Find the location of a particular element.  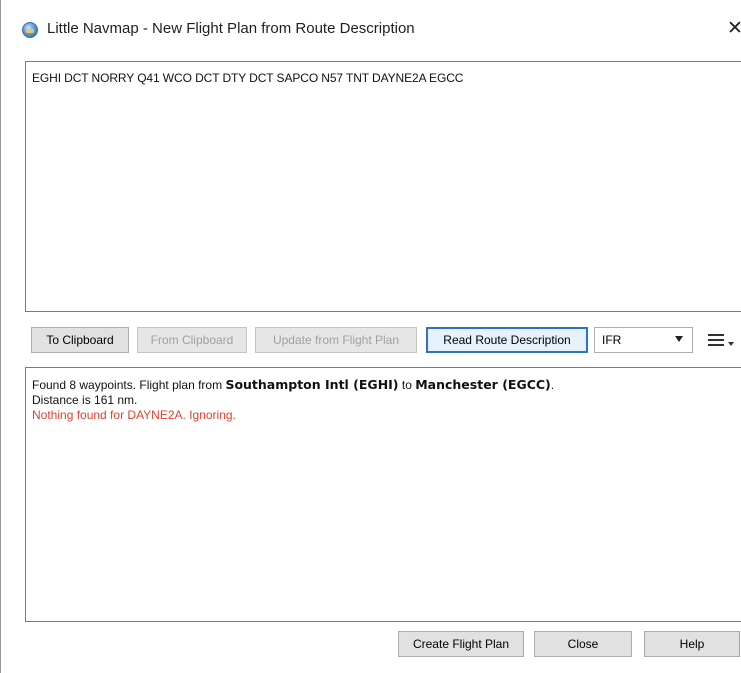

from-clipboard-button: From Clipboard is located at coordinates (192, 340).